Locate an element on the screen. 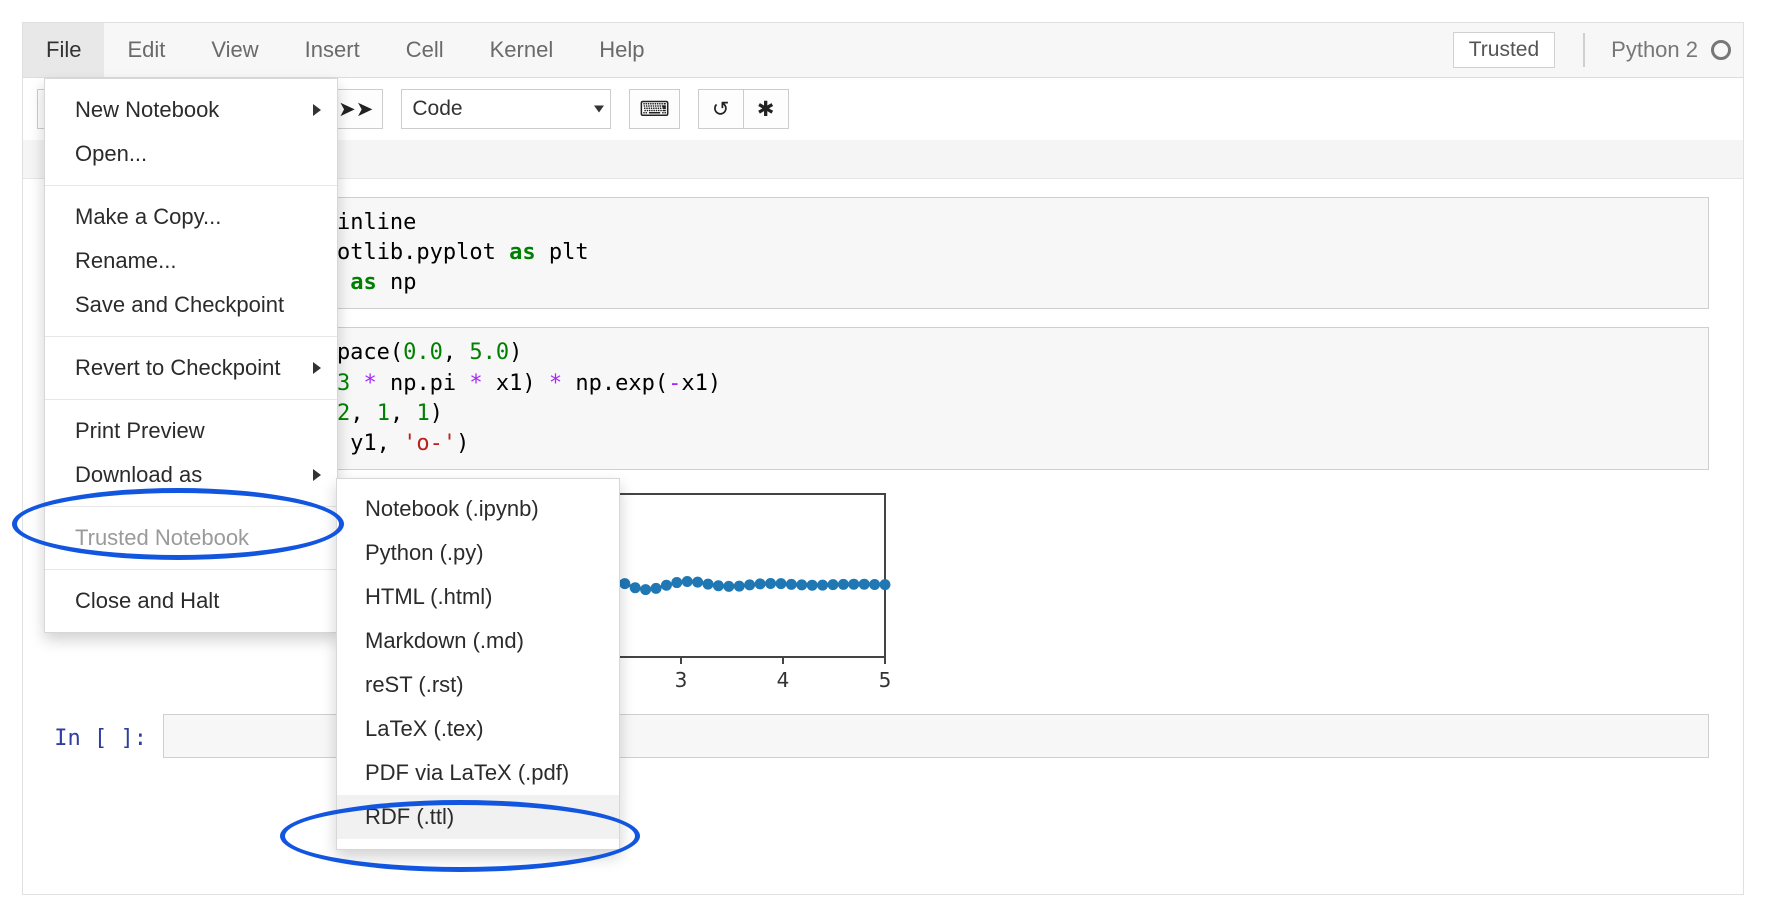 The height and width of the screenshot is (915, 1766). download-item-rst: reST (.rst) is located at coordinates (478, 685).